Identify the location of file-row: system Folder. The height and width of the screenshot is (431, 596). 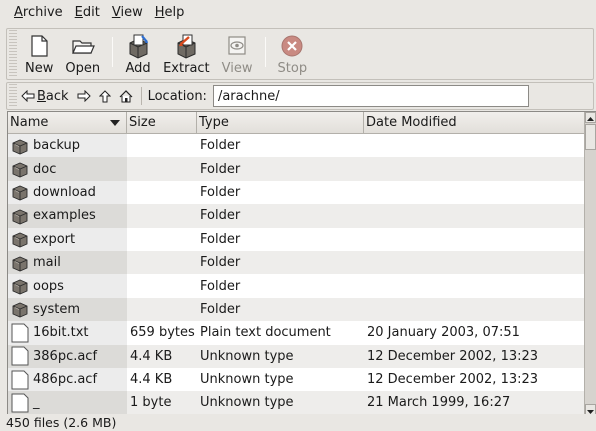
(297, 309).